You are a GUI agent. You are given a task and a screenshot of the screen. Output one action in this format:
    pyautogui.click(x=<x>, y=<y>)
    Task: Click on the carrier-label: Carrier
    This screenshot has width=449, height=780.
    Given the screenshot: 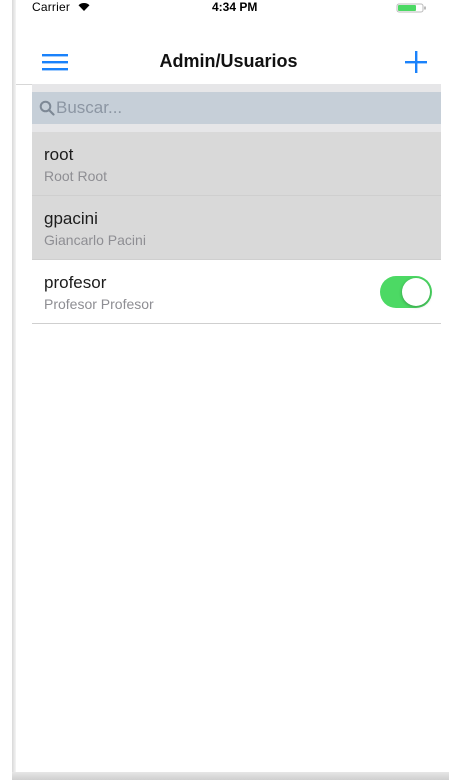 What is the action you would take?
    pyautogui.click(x=51, y=7)
    